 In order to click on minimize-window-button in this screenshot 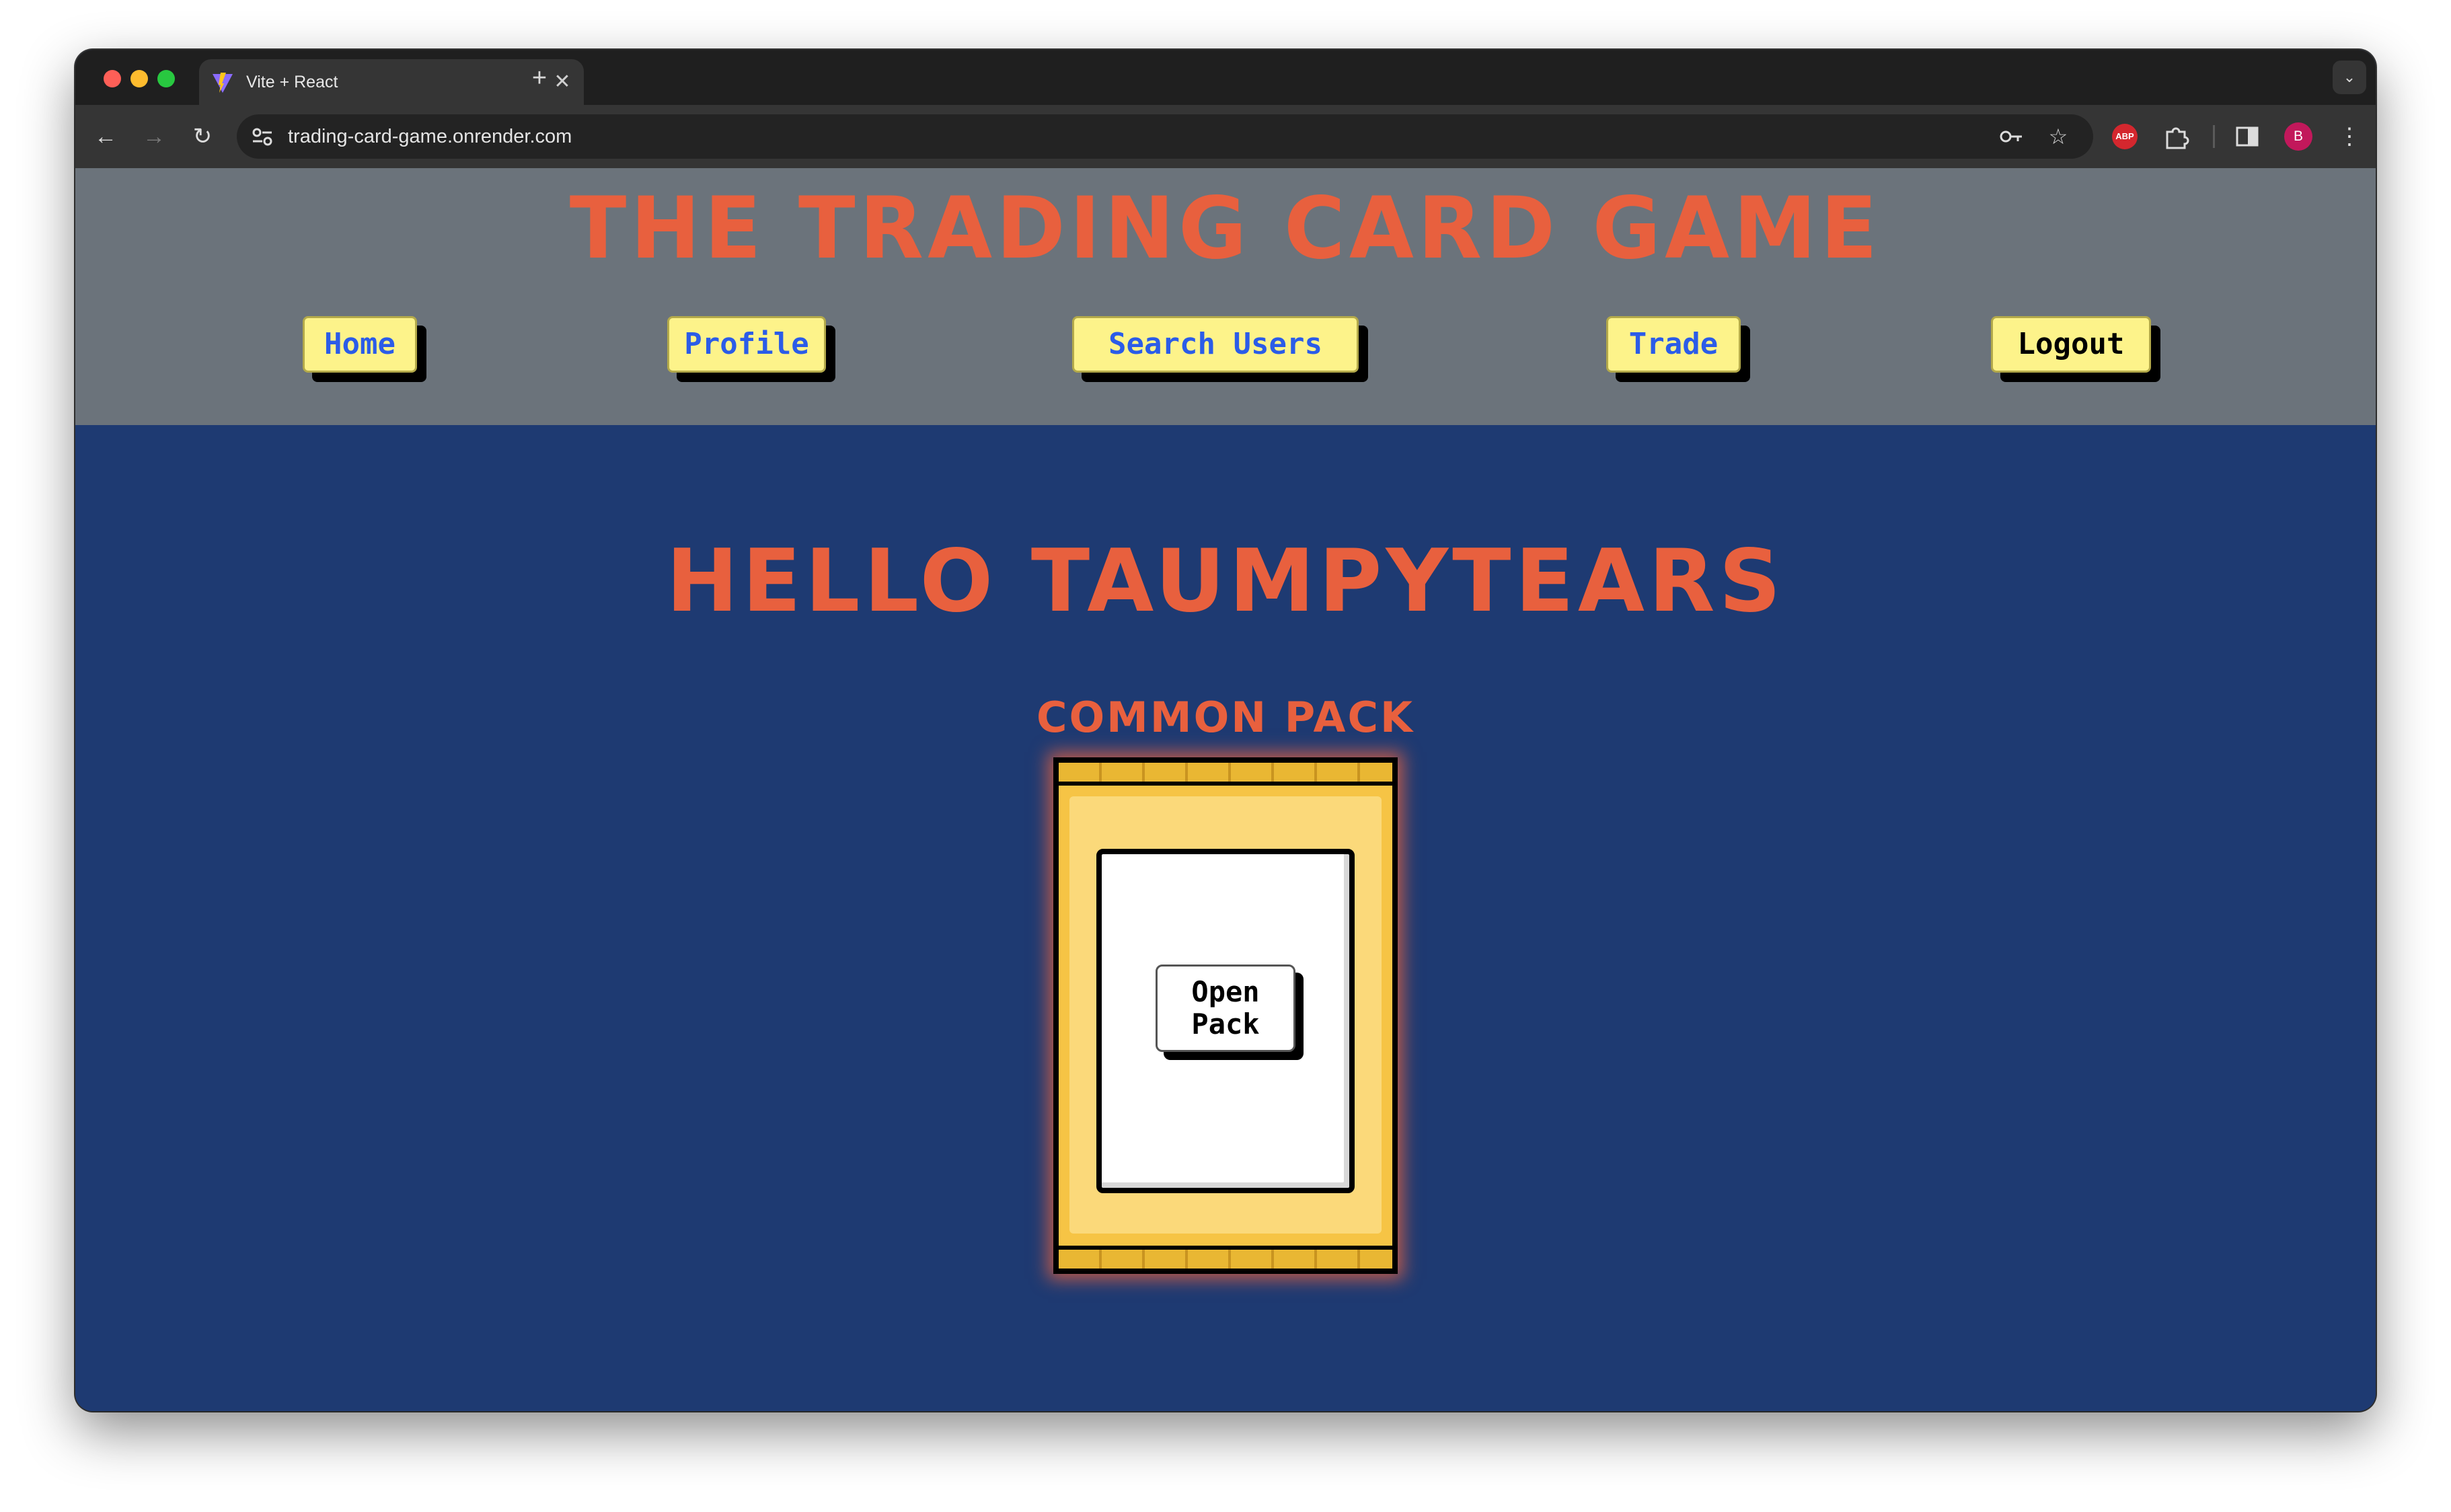, I will do `click(139, 79)`.